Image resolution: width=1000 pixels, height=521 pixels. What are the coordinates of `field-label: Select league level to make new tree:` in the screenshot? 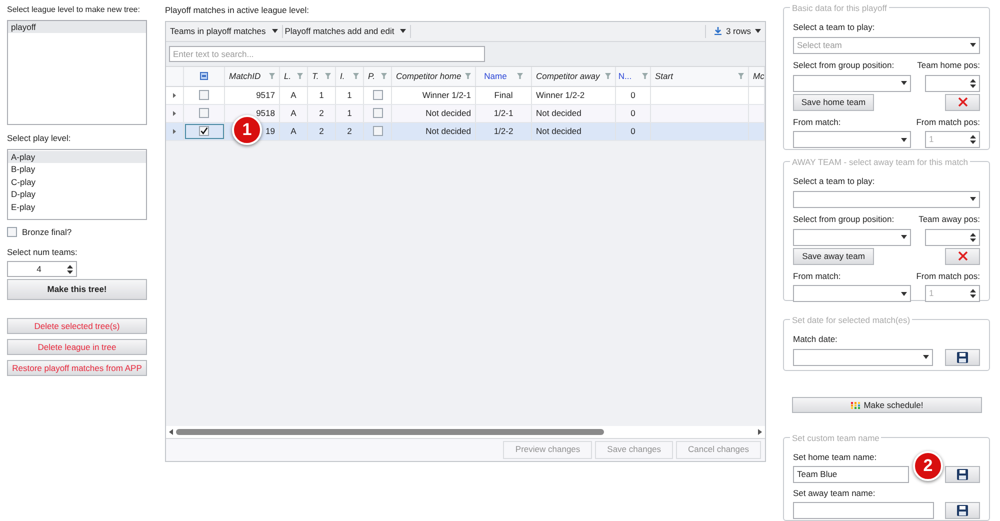 It's located at (74, 10).